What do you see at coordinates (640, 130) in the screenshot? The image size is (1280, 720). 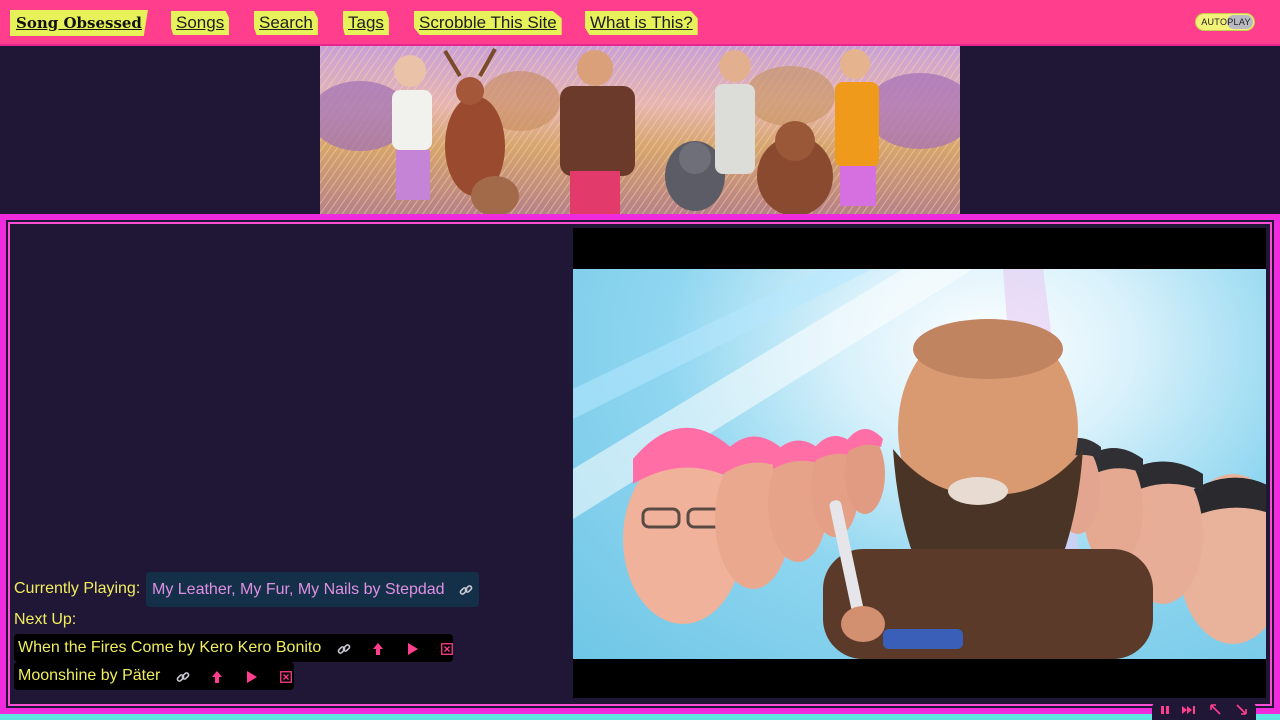 I see `banner-artwork` at bounding box center [640, 130].